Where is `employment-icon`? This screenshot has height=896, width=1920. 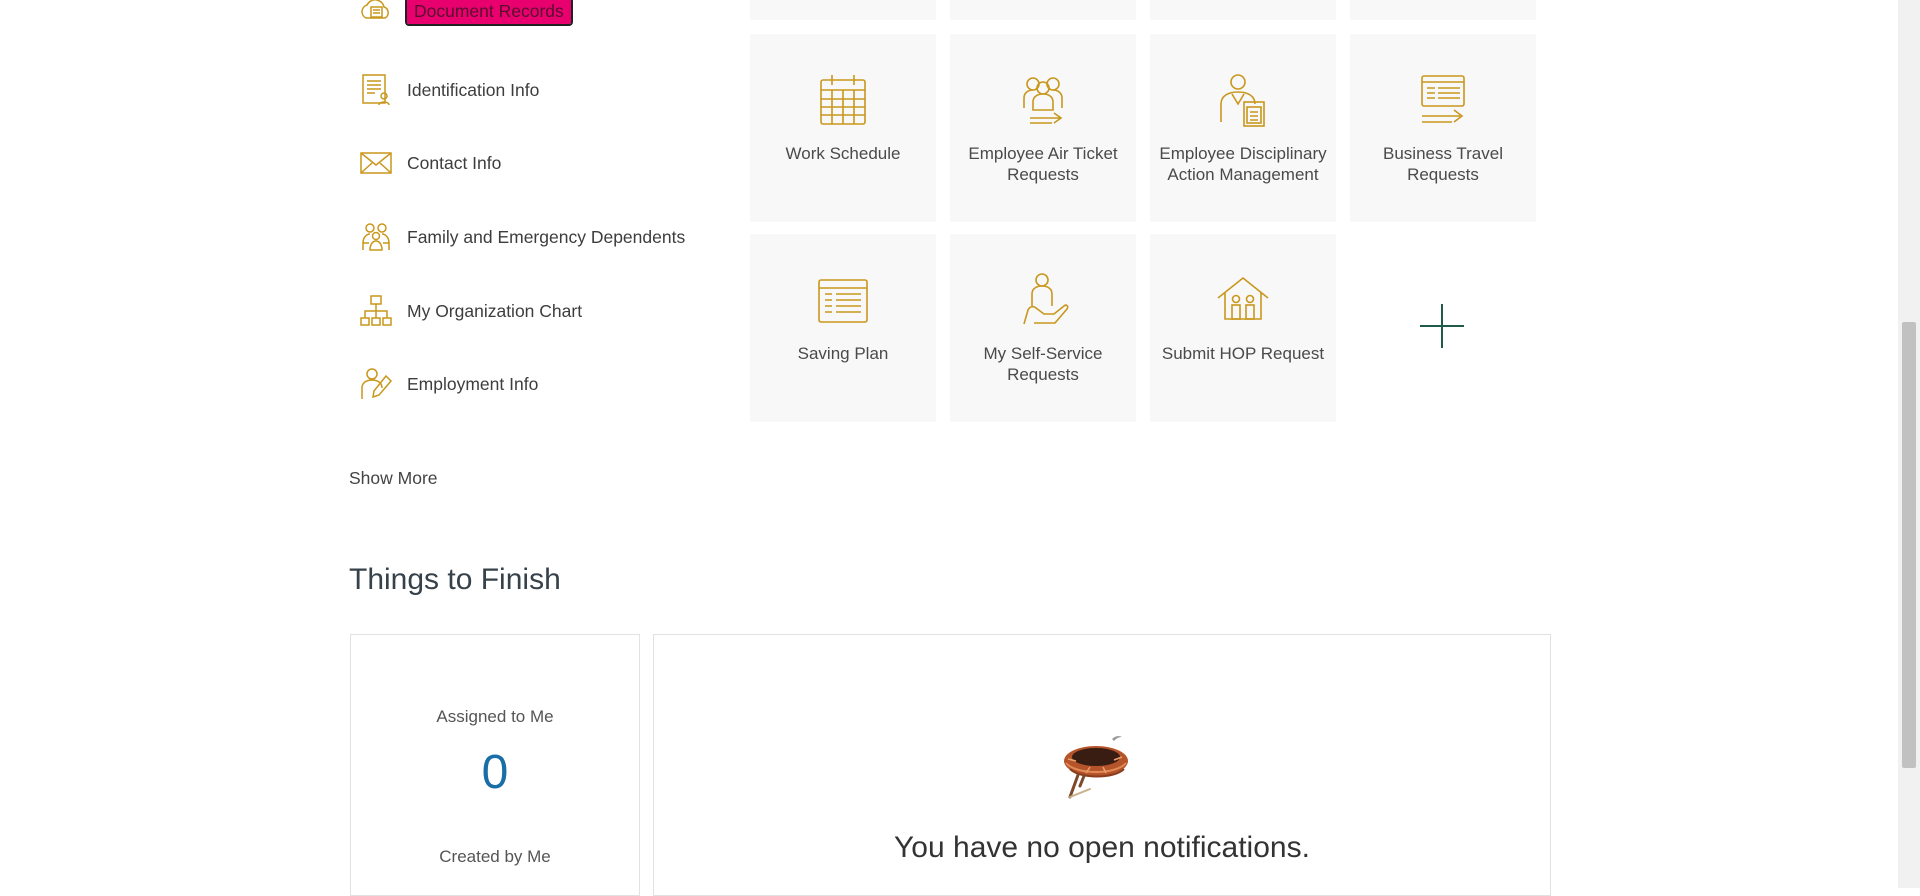 employment-icon is located at coordinates (376, 384).